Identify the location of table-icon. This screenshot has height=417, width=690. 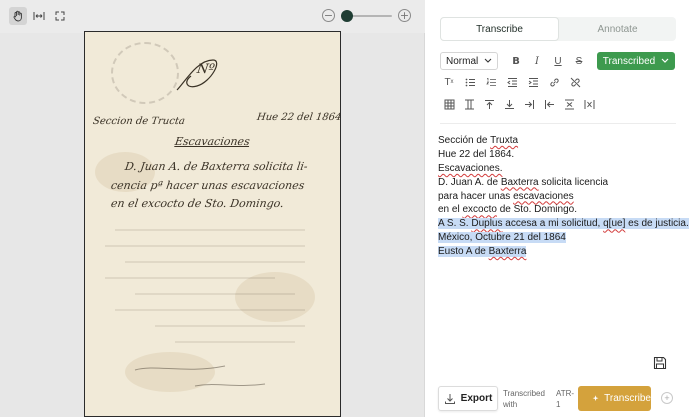
(449, 104).